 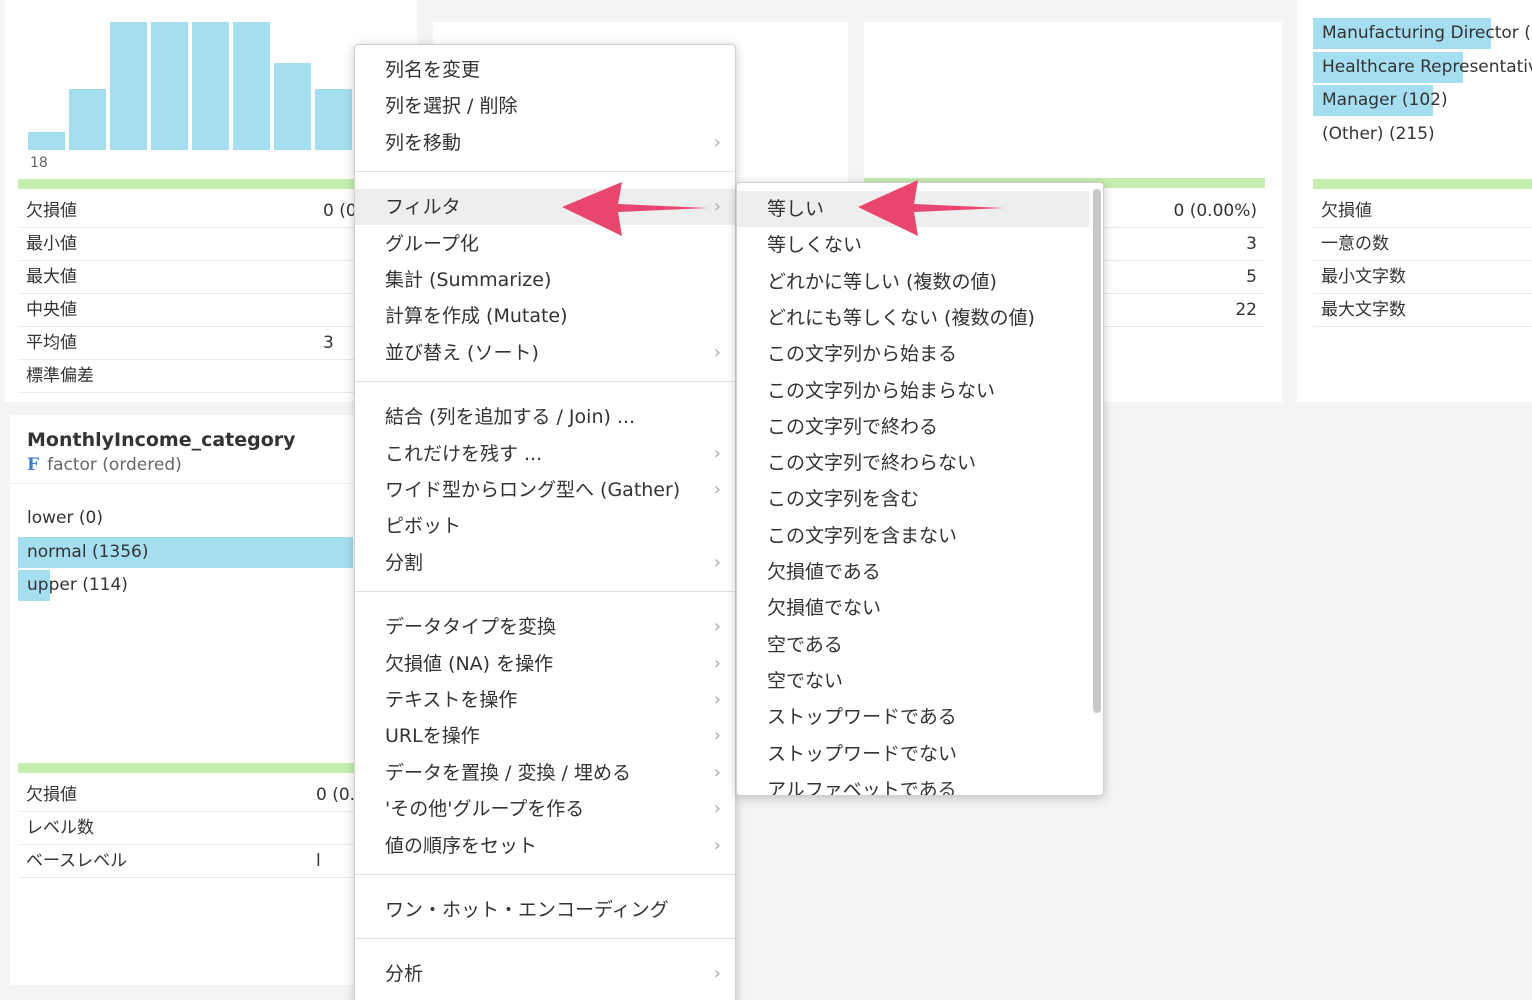 What do you see at coordinates (214, 376) in the screenshot?
I see `stat-row: 標準偏差` at bounding box center [214, 376].